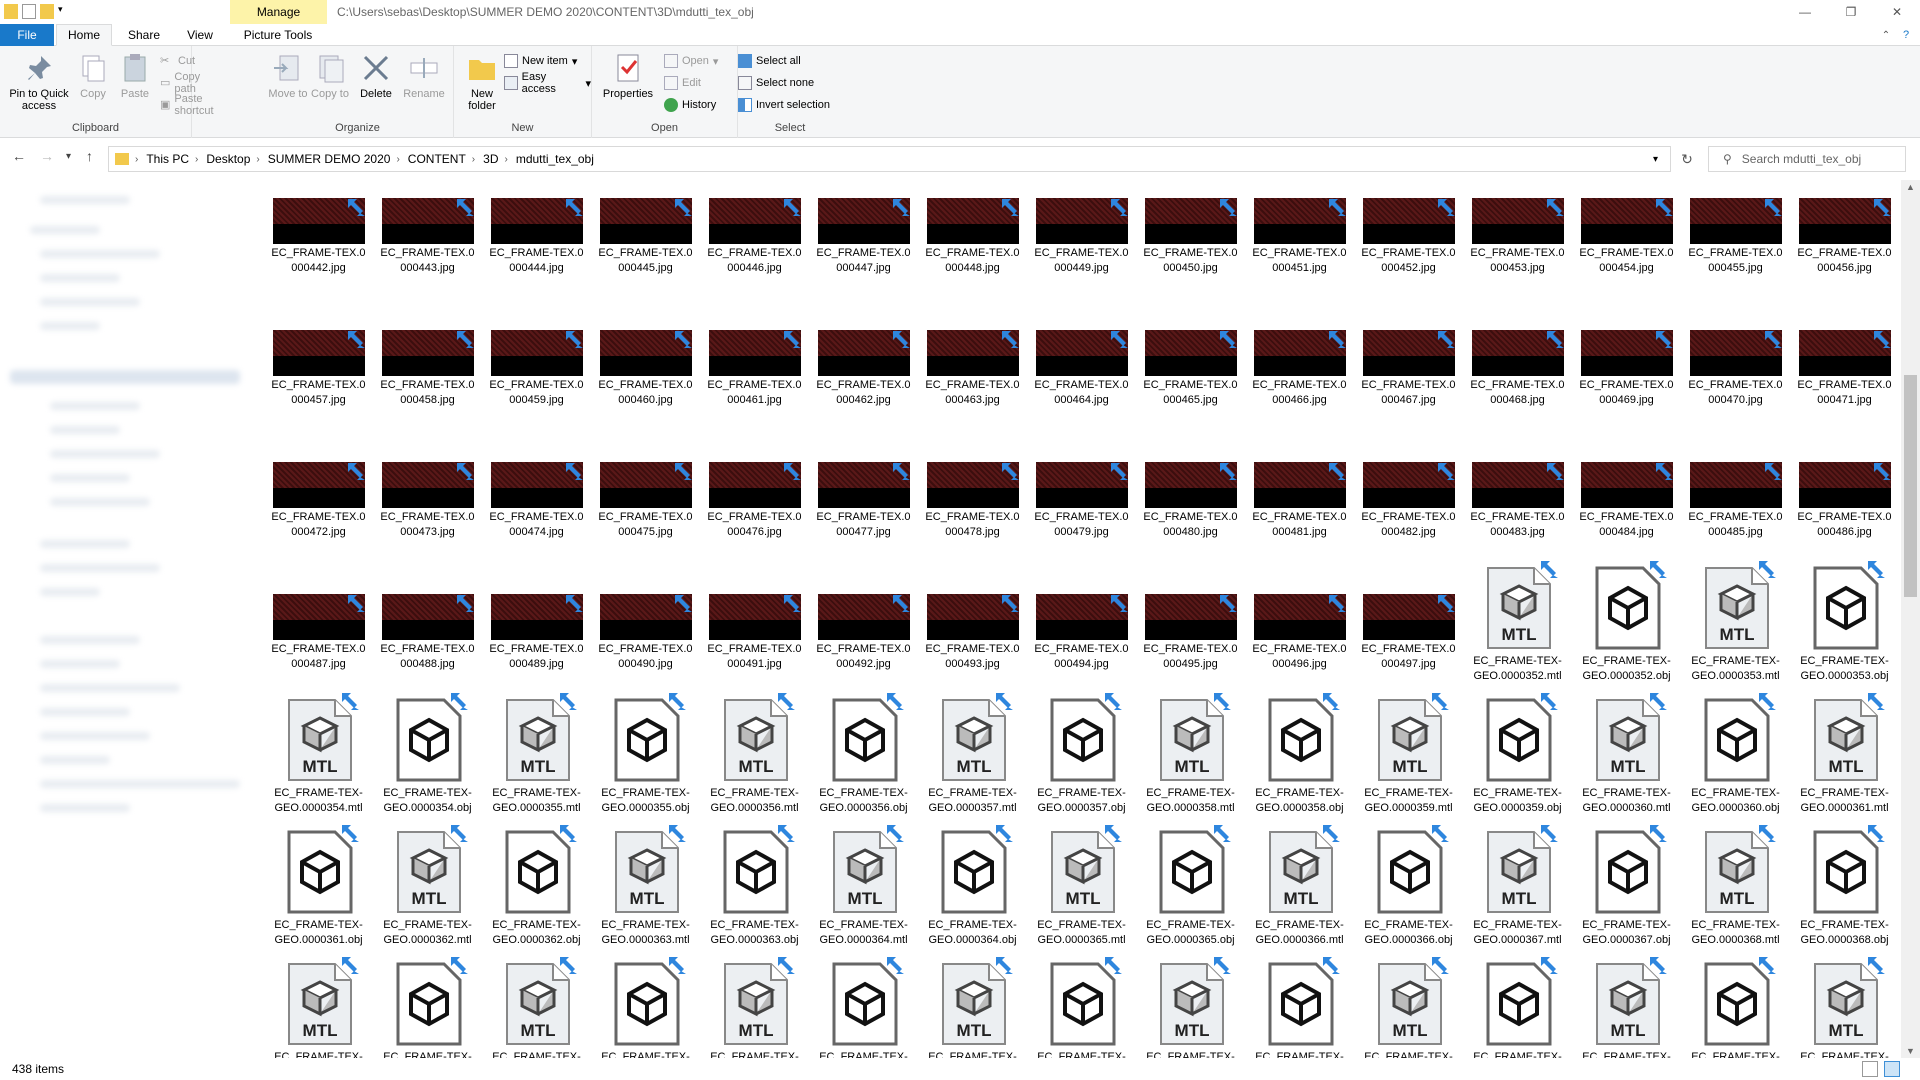 The image size is (1920, 1080). Describe the element at coordinates (318, 754) in the screenshot. I see `file-item-mtl: MTL EC_FRAME-TEX- GEO.0000354.mtl` at that location.